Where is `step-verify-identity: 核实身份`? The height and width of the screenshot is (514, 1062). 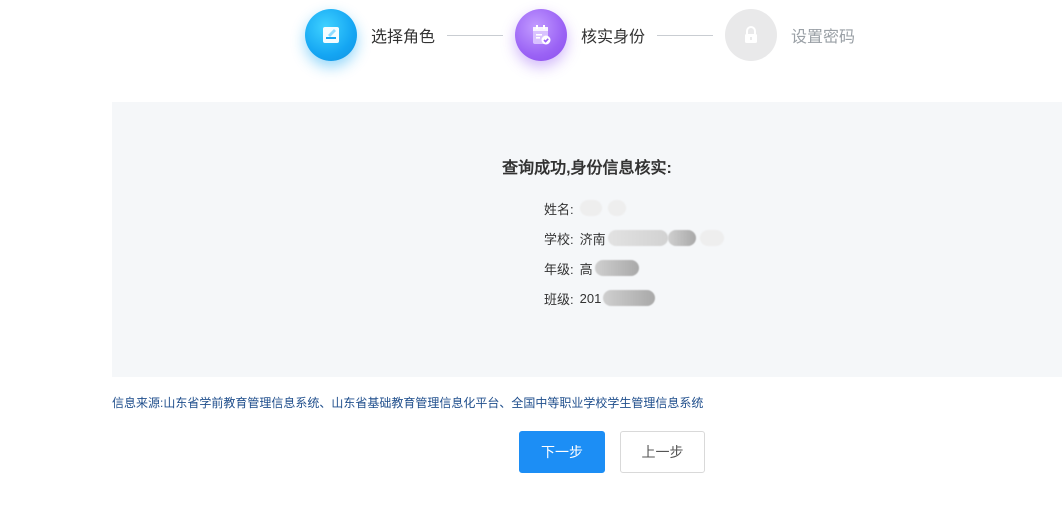 step-verify-identity: 核实身份 is located at coordinates (580, 35).